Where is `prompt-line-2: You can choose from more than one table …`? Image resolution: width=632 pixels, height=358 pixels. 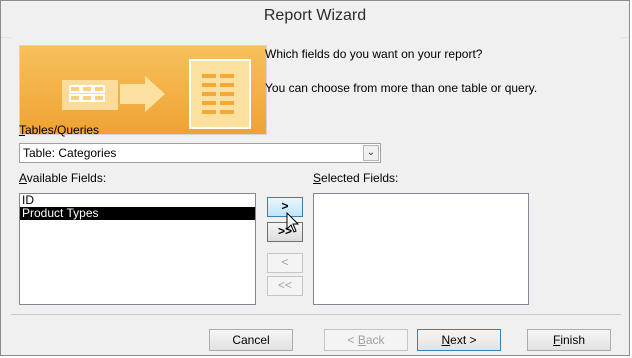 prompt-line-2: You can choose from more than one table … is located at coordinates (401, 88).